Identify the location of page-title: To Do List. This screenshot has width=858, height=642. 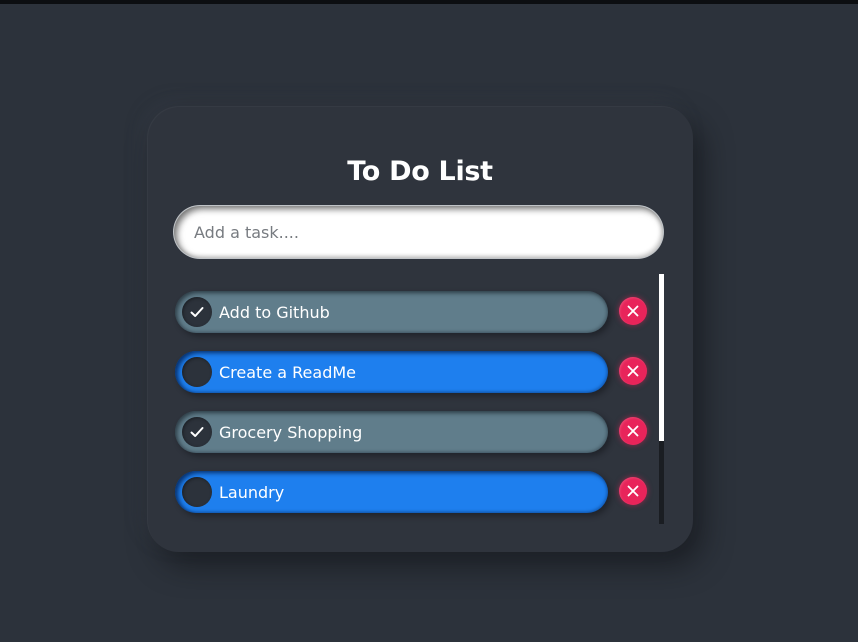
(420, 171).